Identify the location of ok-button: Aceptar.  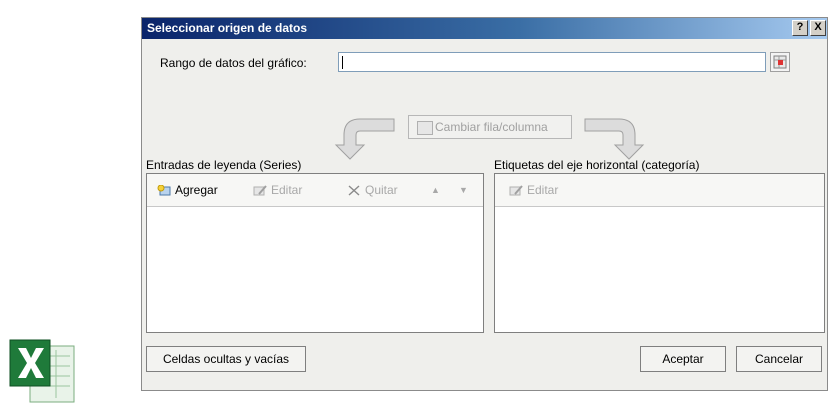
(683, 359).